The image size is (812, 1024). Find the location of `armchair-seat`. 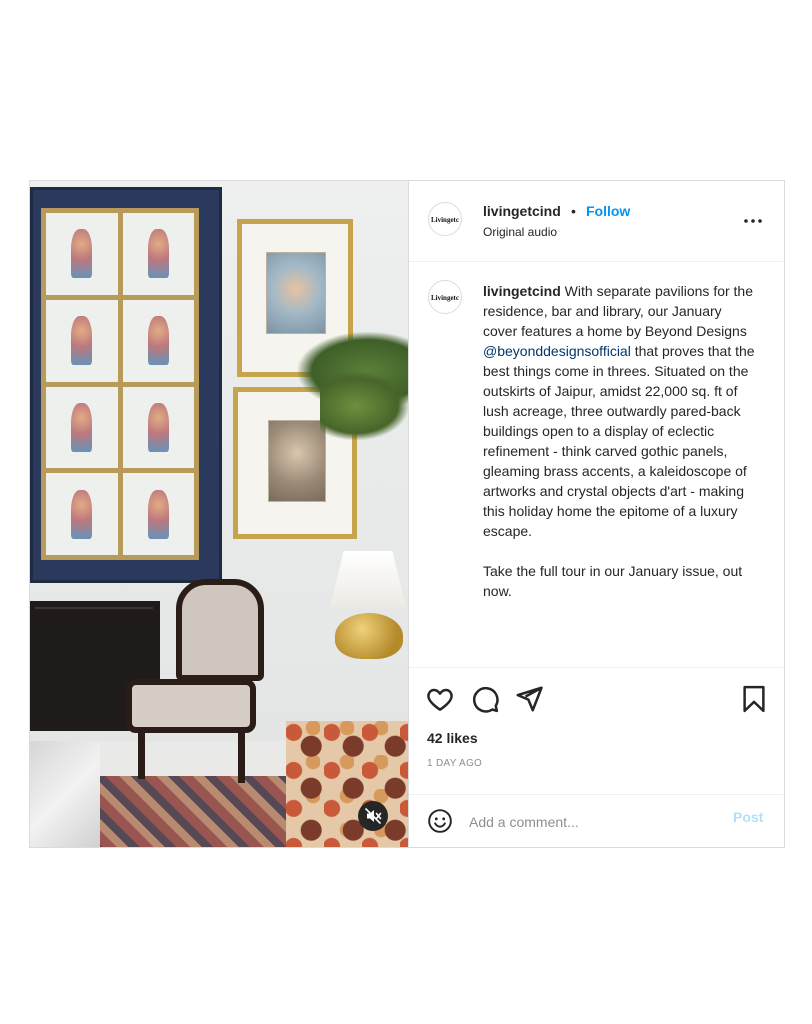

armchair-seat is located at coordinates (191, 706).